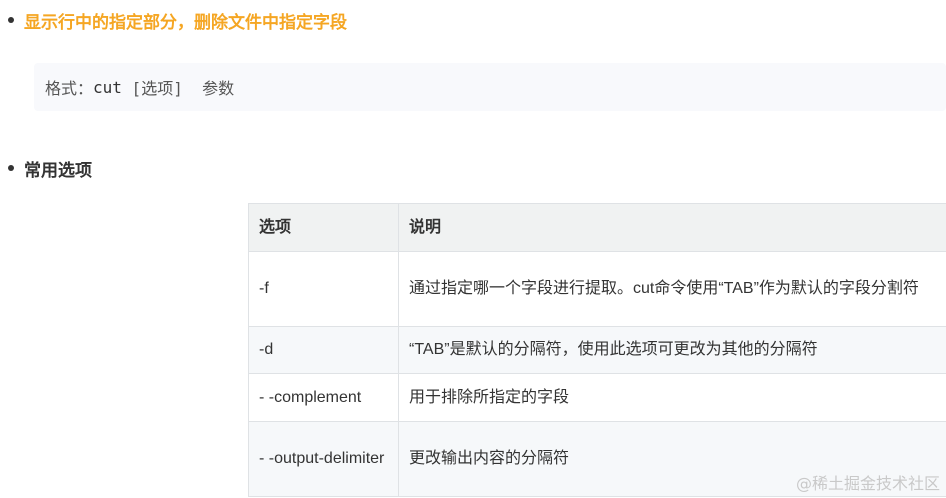 The image size is (946, 498). I want to click on table-header-row: 选项 说明, so click(597, 227).